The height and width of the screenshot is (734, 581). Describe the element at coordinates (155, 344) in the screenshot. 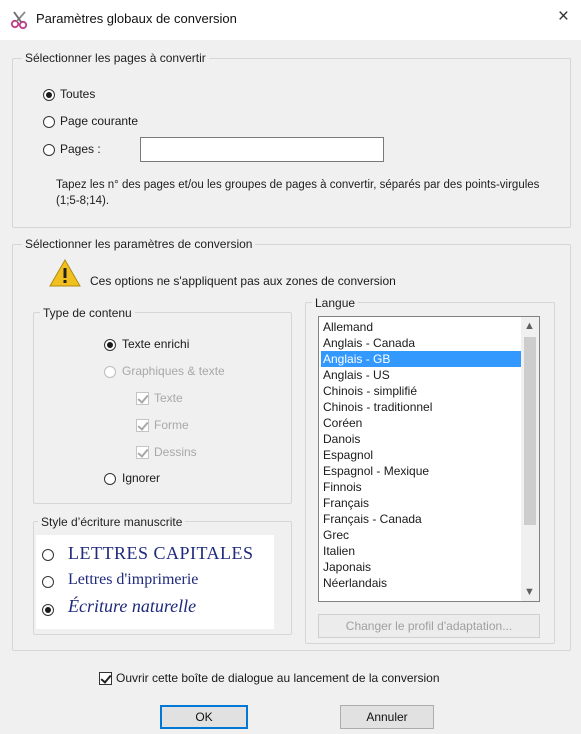

I see `radio-rich-text-label: Texte enrichi` at that location.